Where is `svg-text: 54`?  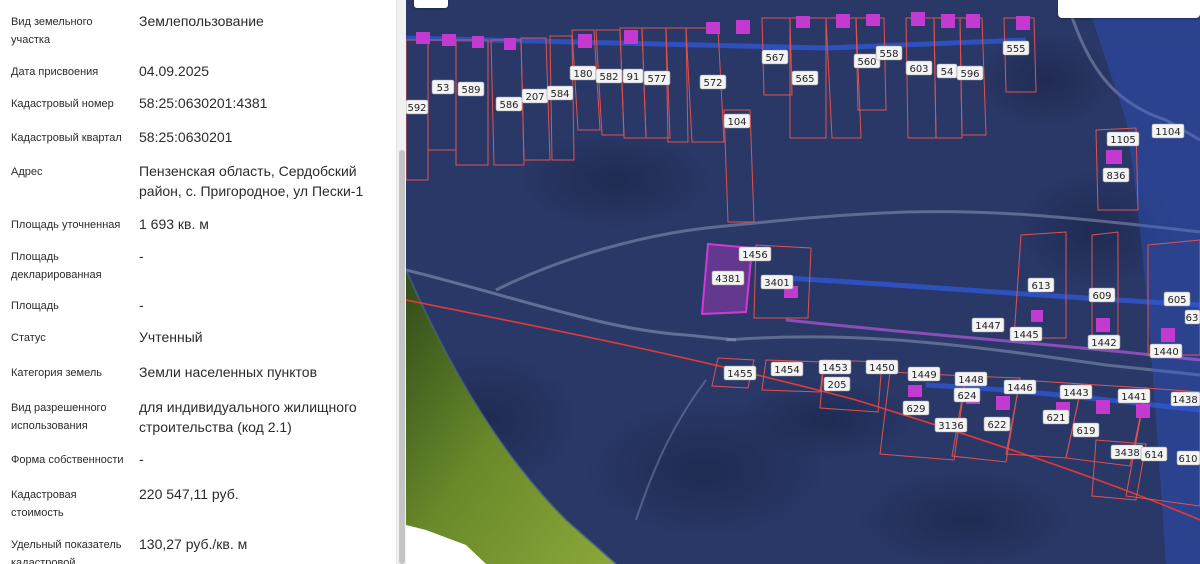 svg-text: 54 is located at coordinates (947, 72).